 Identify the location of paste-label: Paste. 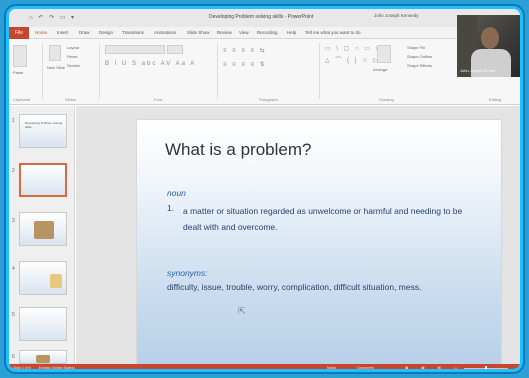
(18, 72).